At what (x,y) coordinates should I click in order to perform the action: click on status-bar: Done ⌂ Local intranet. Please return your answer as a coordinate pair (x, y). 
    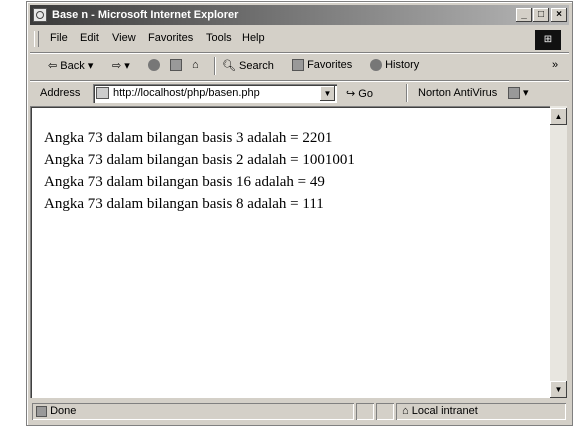
    Looking at the image, I should click on (299, 411).